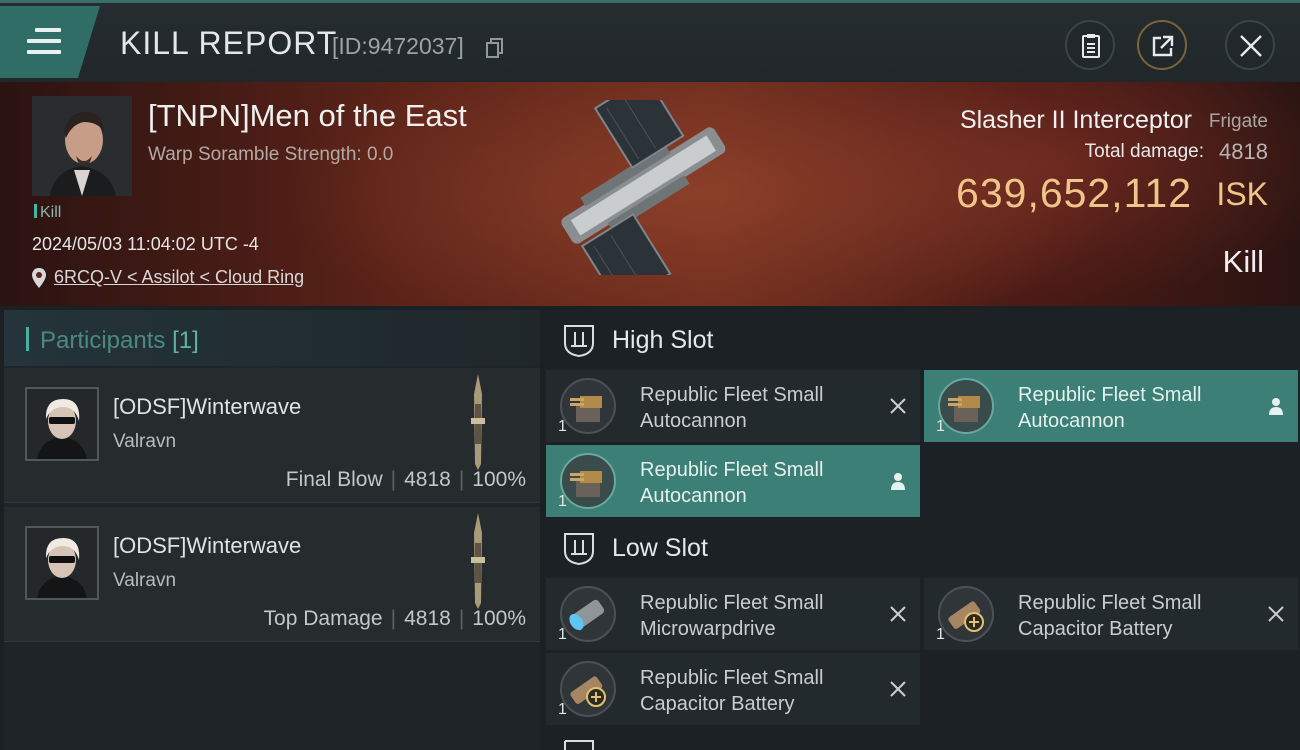  Describe the element at coordinates (1144, 151) in the screenshot. I see `total-damage-label: Total damage:` at that location.